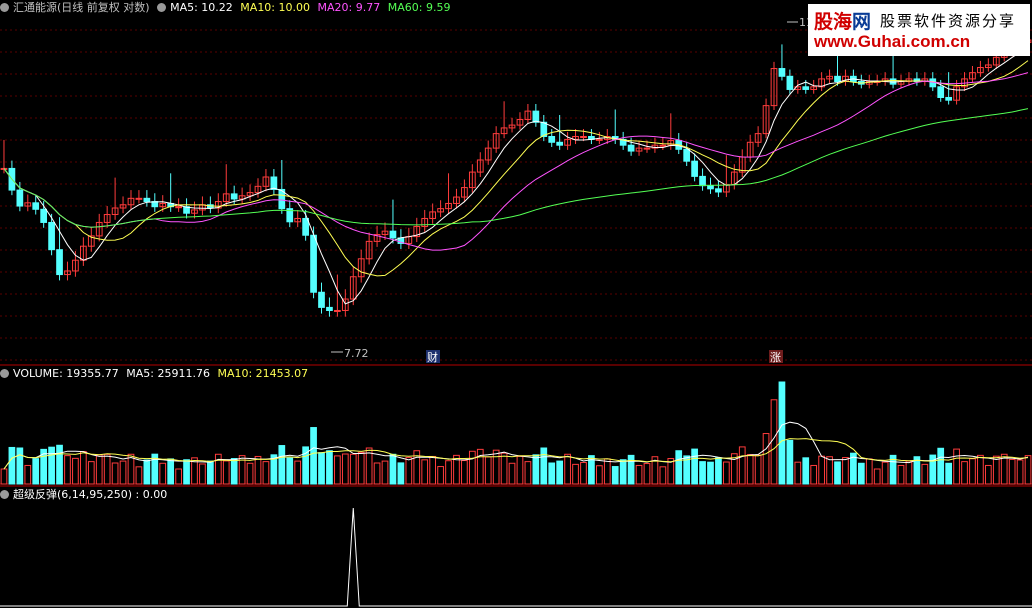  Describe the element at coordinates (432, 357) in the screenshot. I see `finance-marker: 财` at that location.